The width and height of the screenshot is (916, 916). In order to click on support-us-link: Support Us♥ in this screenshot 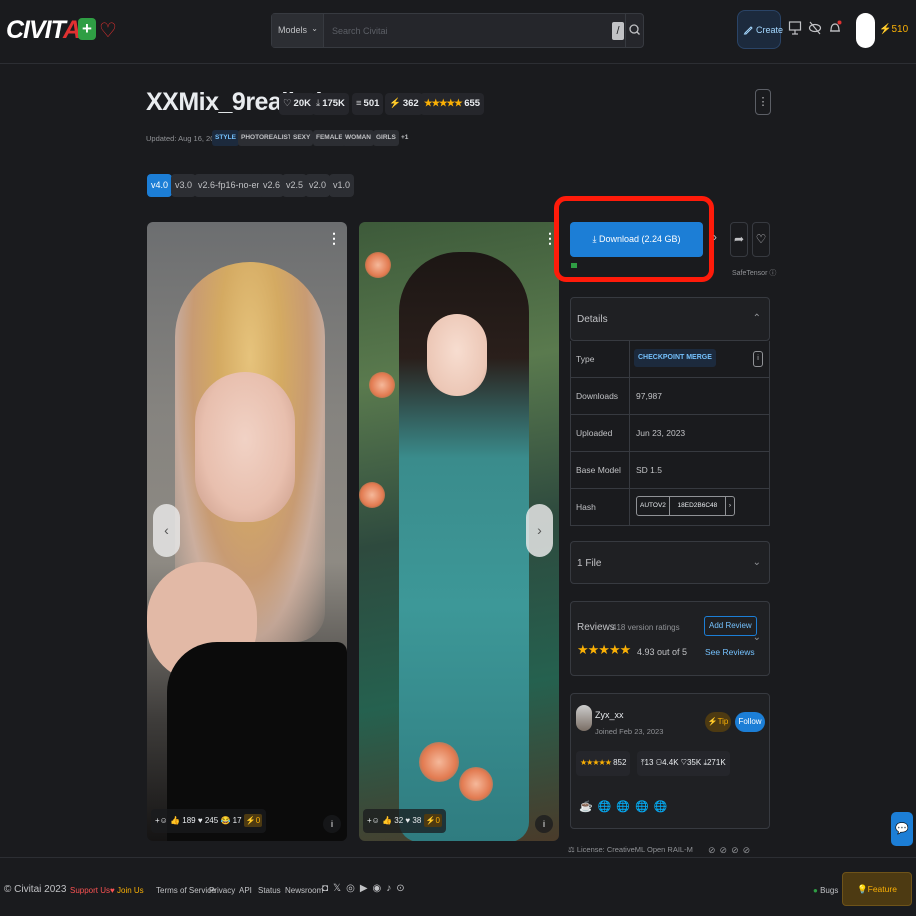, I will do `click(92, 890)`.